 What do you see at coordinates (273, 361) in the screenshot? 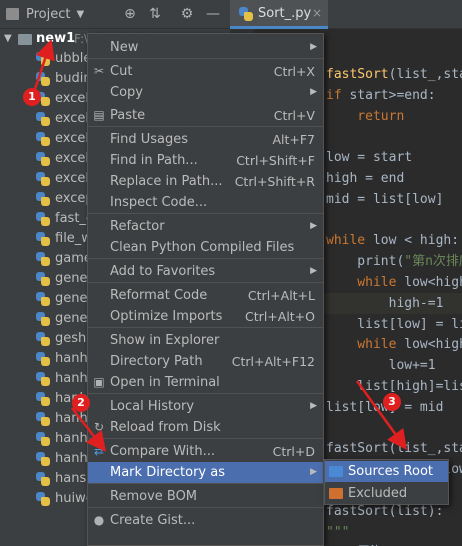
I see `menu-item-shortcut: Ctrl+Alt+F12` at bounding box center [273, 361].